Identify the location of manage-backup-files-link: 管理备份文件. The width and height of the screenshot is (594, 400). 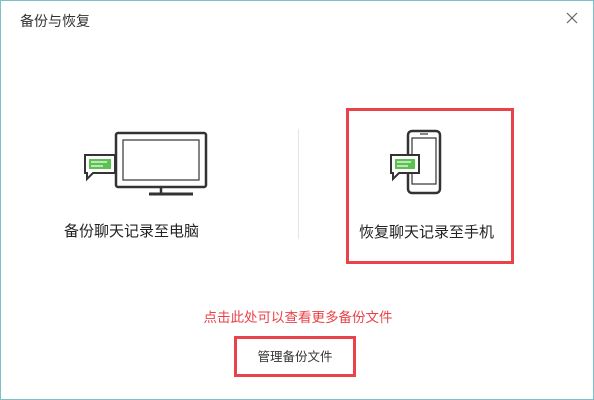
(295, 357).